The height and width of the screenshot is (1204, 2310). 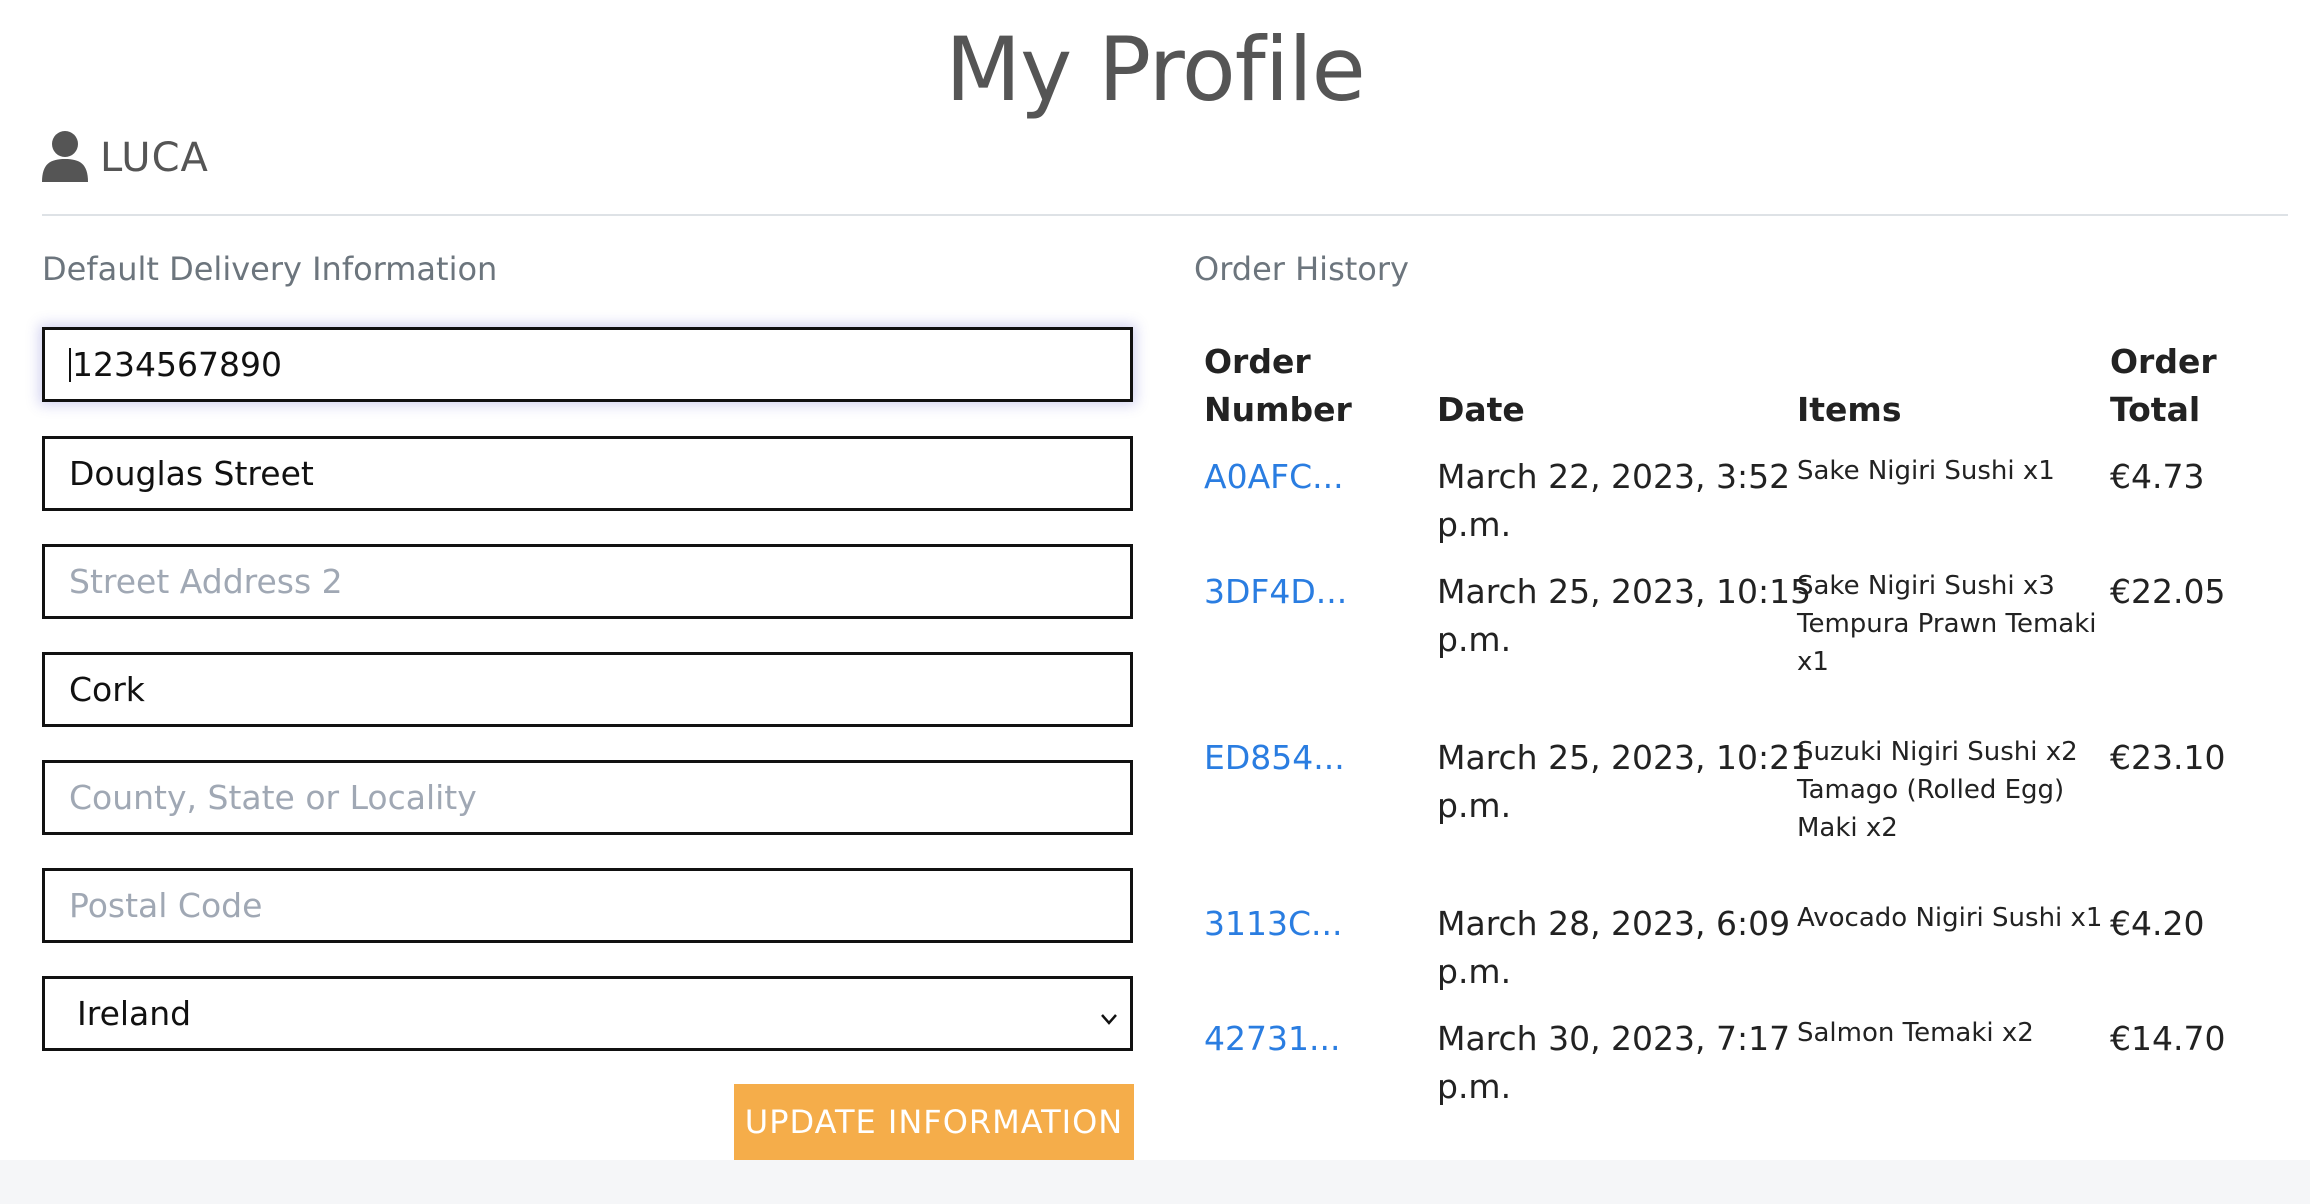 I want to click on header-items: Items, so click(x=1849, y=409).